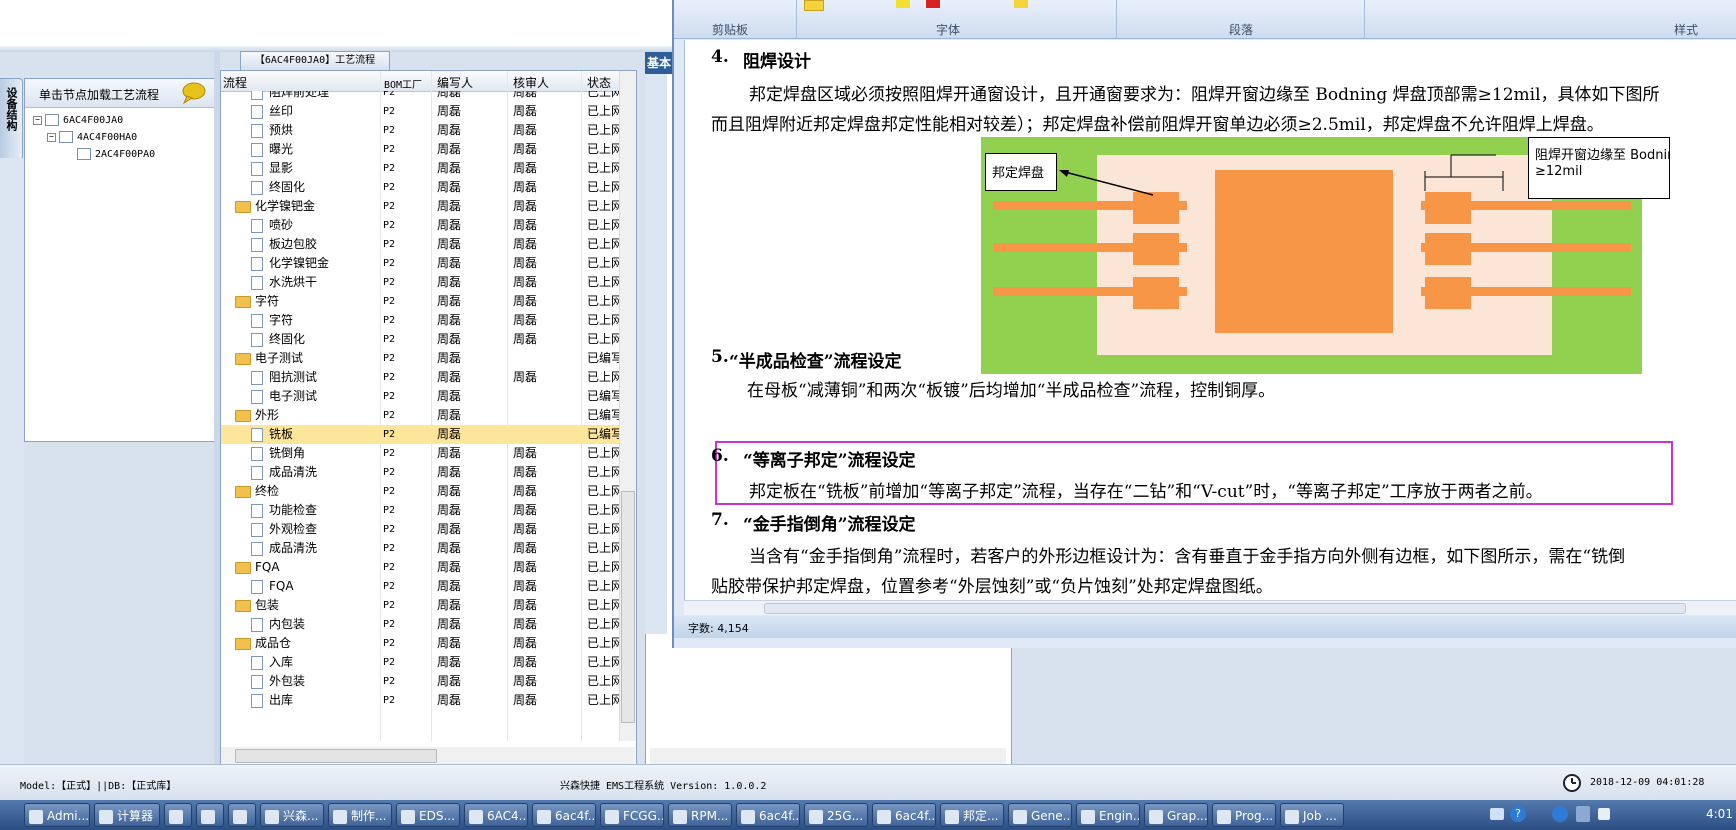  I want to click on table-row: 阻焊前处理 P2 周磊 周磊 已上网, so click(420, 96).